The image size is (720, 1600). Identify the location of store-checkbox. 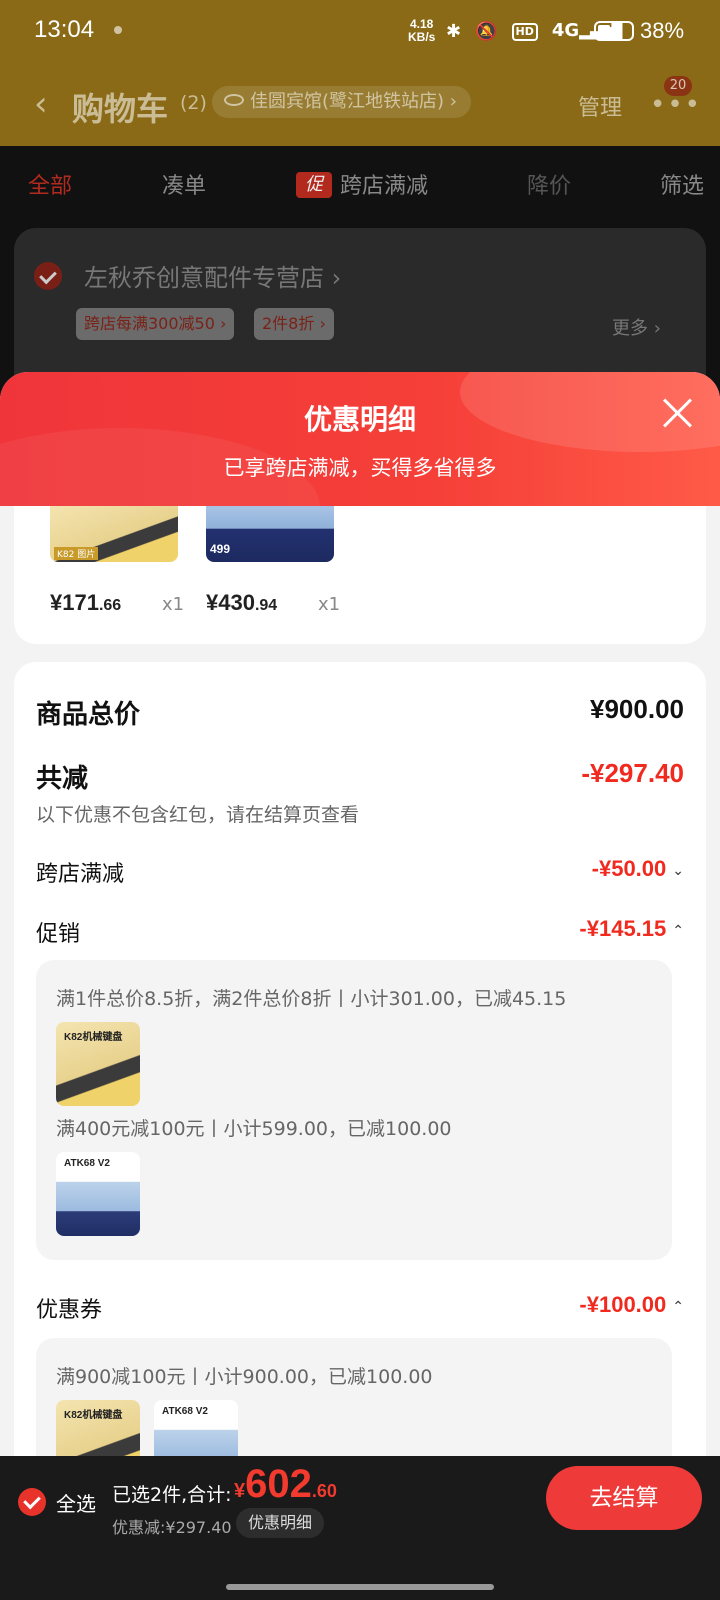
(48, 276).